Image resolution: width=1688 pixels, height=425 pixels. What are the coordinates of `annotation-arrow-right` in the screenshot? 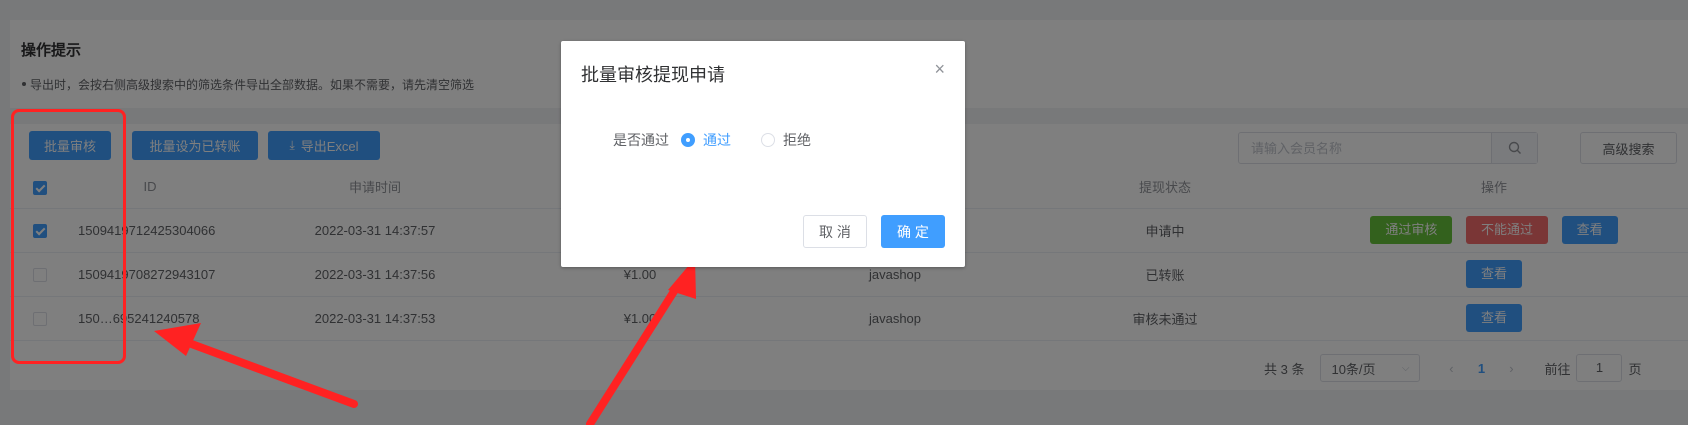 It's located at (634, 353).